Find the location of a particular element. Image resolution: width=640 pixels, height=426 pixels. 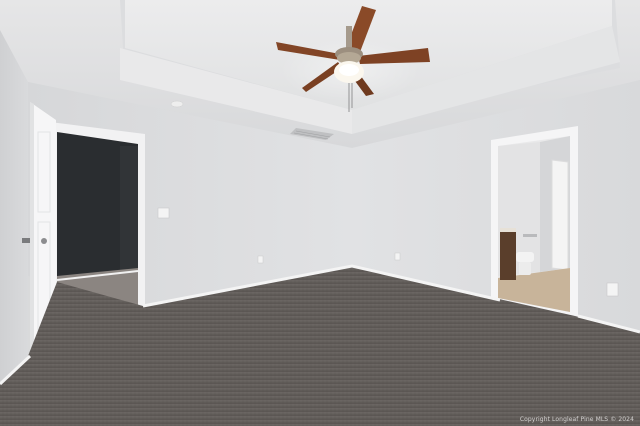

watermark-text: Copyright Longleaf Pine MLS © 2024 is located at coordinates (576, 419).